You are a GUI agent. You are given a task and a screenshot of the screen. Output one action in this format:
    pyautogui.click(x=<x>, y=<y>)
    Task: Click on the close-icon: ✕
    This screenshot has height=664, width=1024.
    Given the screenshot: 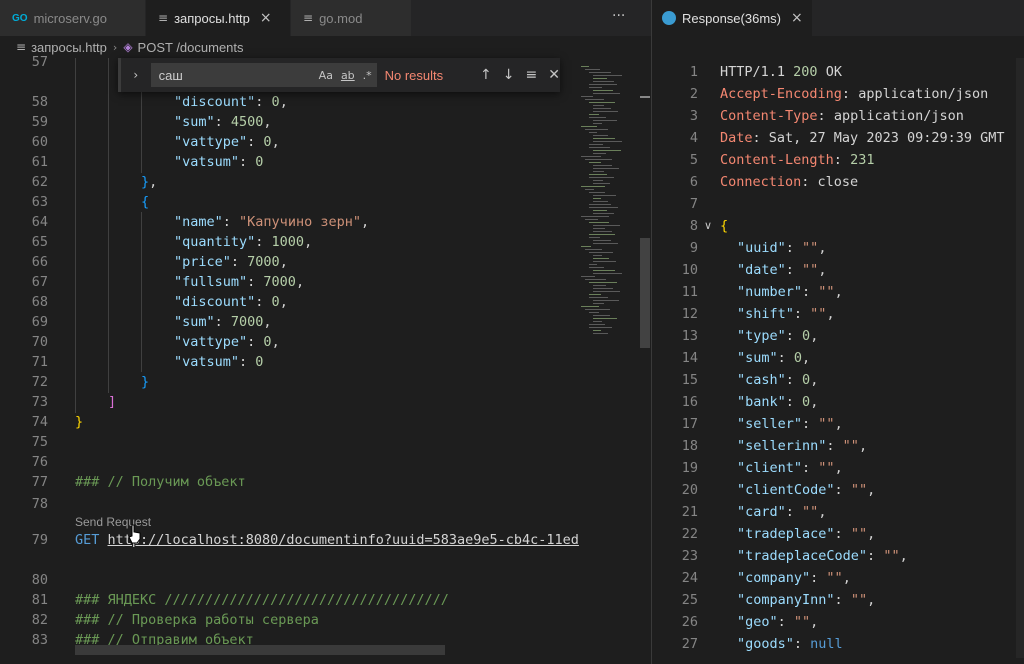 What is the action you would take?
    pyautogui.click(x=554, y=75)
    